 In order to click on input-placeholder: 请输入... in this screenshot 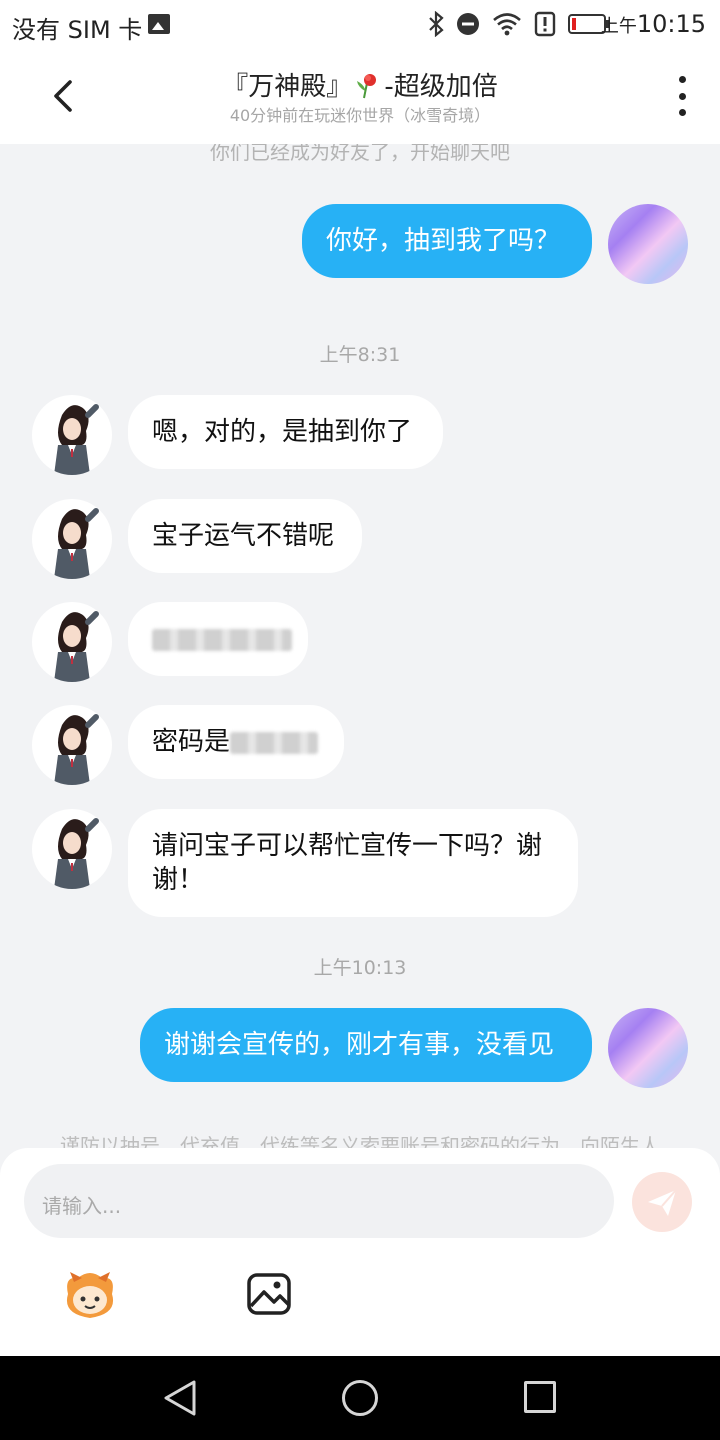, I will do `click(82, 1206)`.